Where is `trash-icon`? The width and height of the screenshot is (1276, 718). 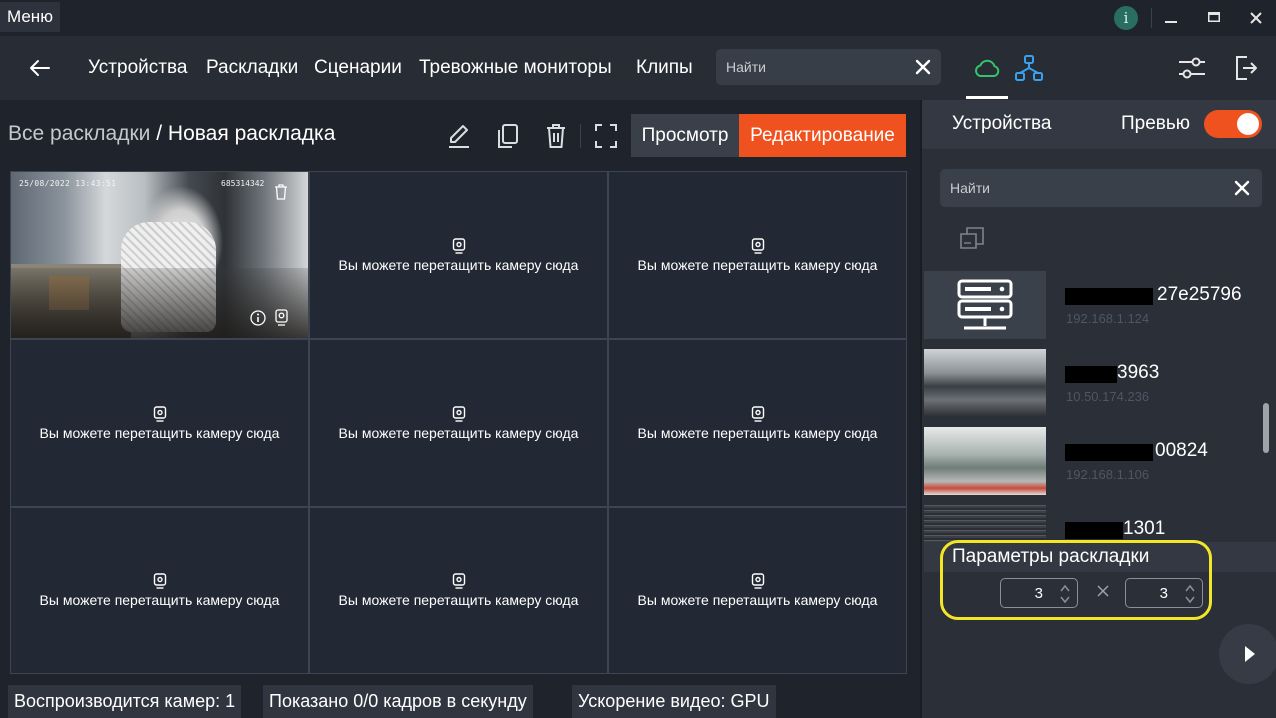
trash-icon is located at coordinates (556, 136).